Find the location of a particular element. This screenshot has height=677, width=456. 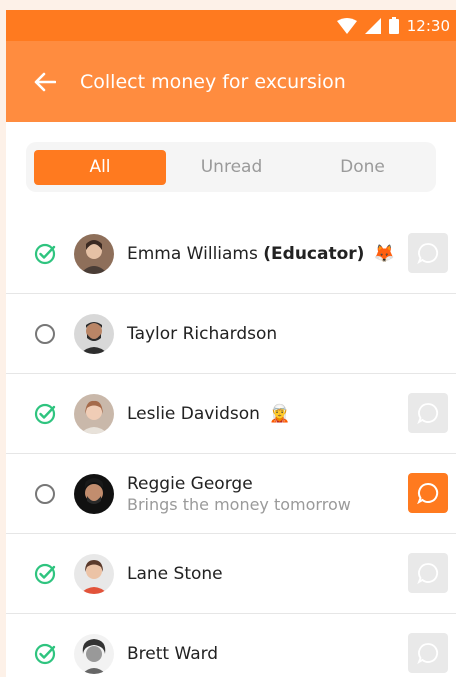

list-item: Lane Stone is located at coordinates (231, 574).